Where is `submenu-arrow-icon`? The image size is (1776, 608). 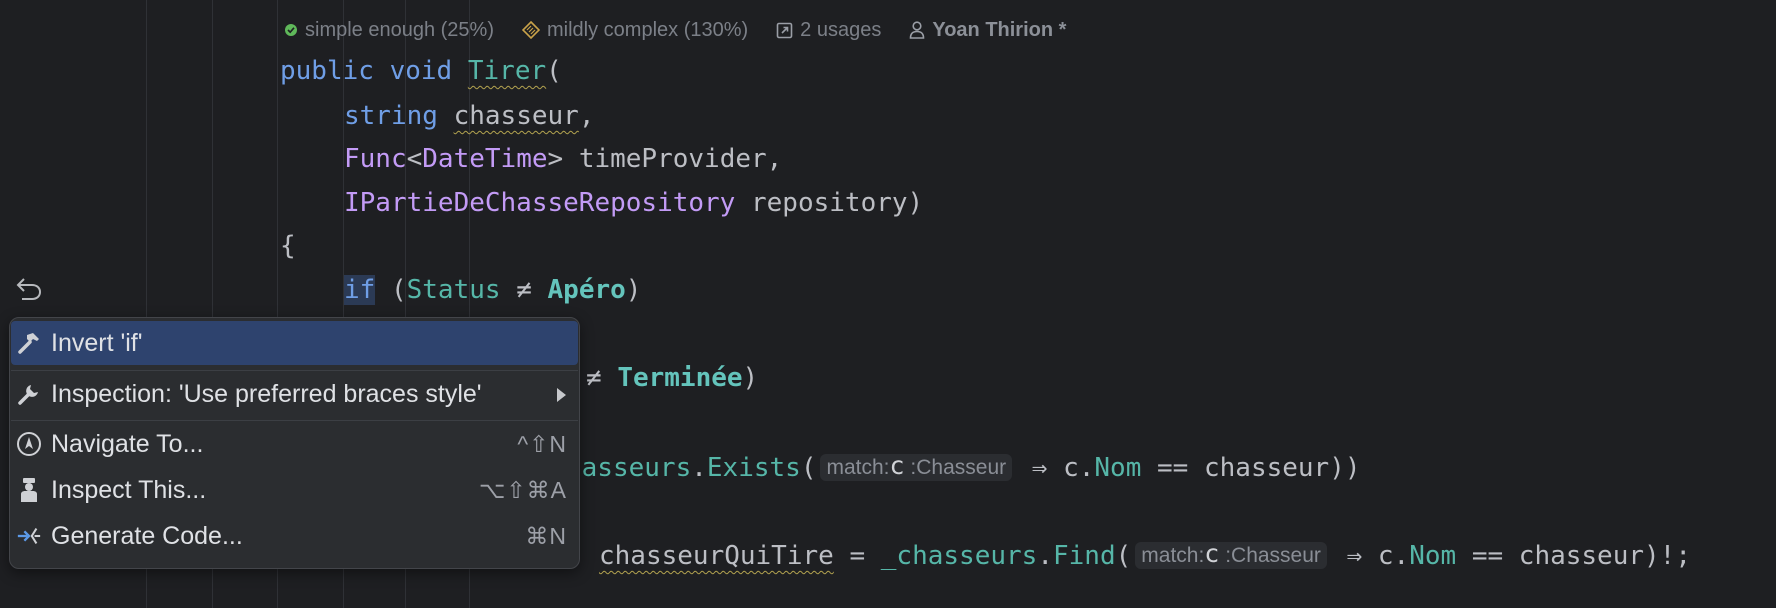 submenu-arrow-icon is located at coordinates (561, 395).